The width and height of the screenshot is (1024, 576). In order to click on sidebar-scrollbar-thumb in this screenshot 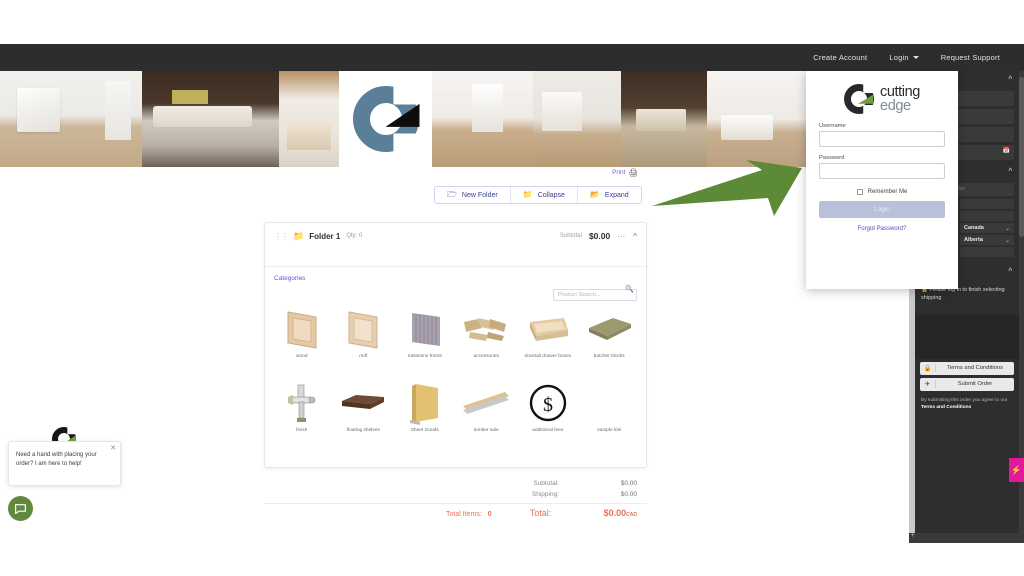, I will do `click(1021, 157)`.